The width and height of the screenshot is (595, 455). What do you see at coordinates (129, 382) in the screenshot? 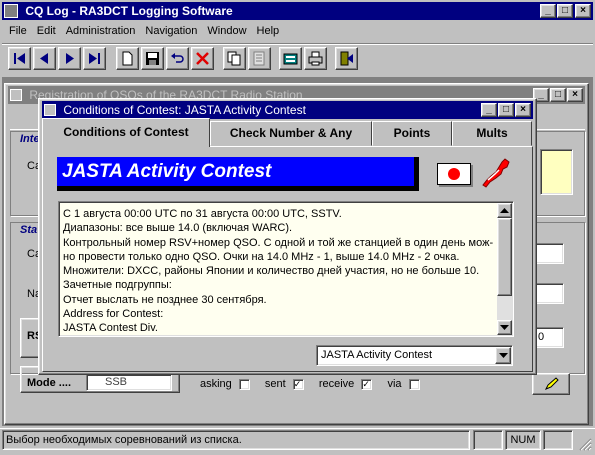
I see `bg-mode-field: SSB` at bounding box center [129, 382].